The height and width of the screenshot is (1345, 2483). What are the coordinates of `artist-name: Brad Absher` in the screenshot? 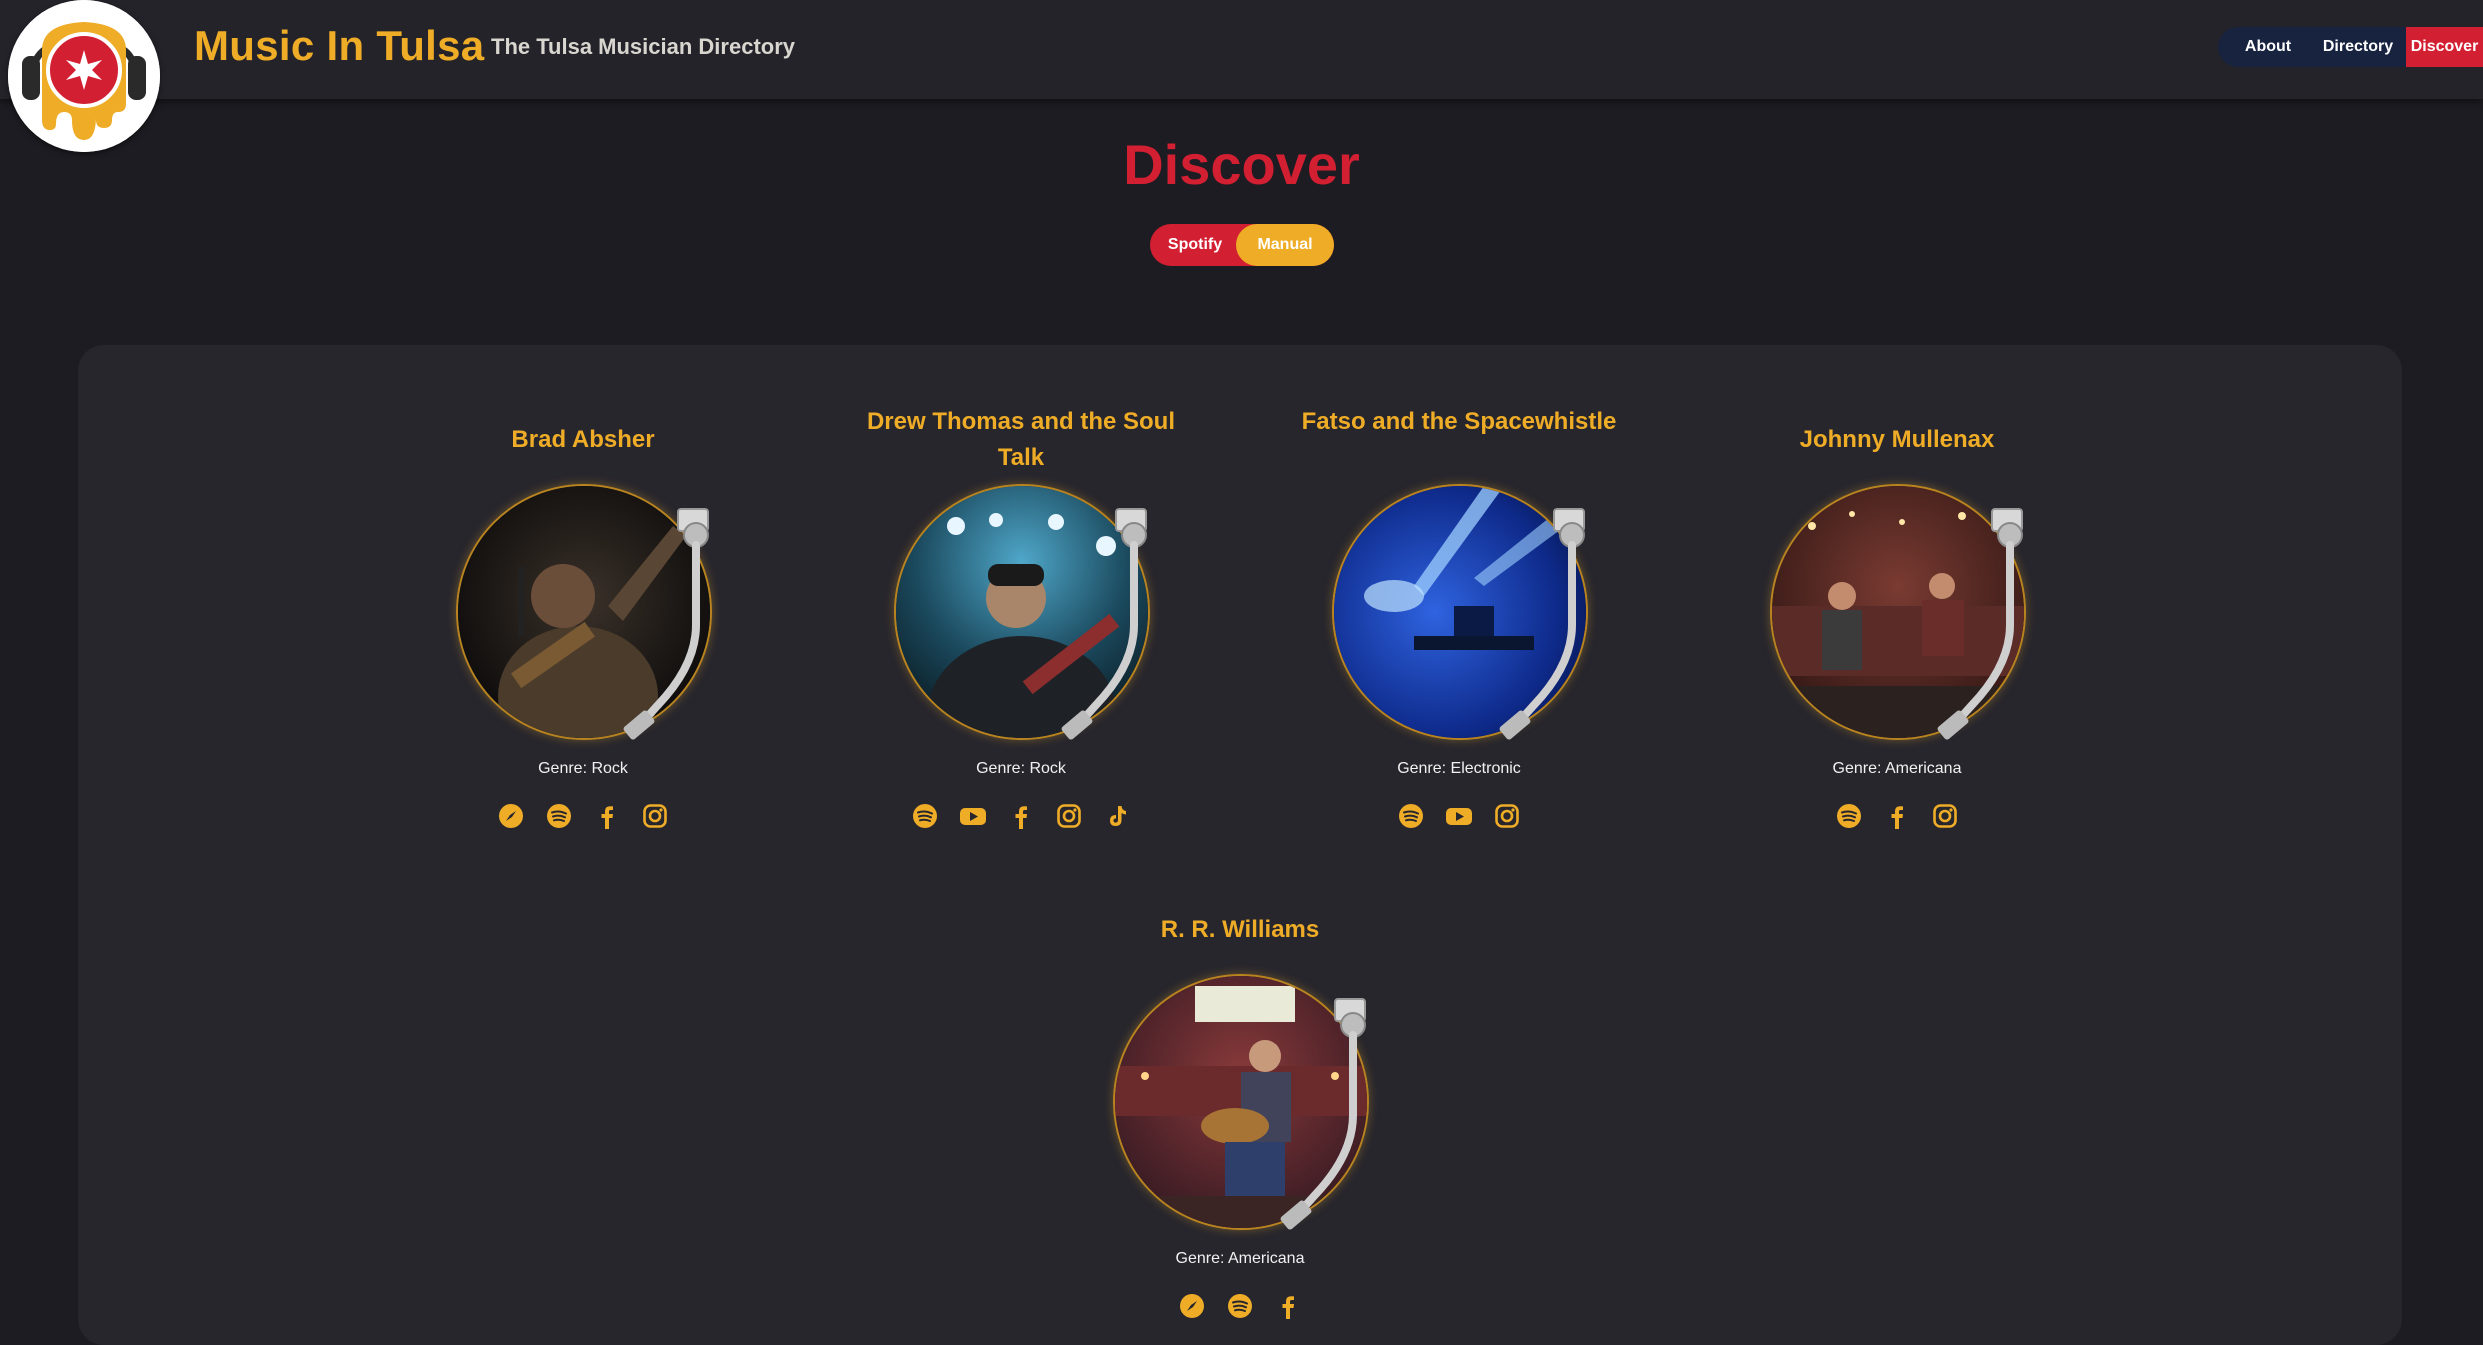 It's located at (583, 440).